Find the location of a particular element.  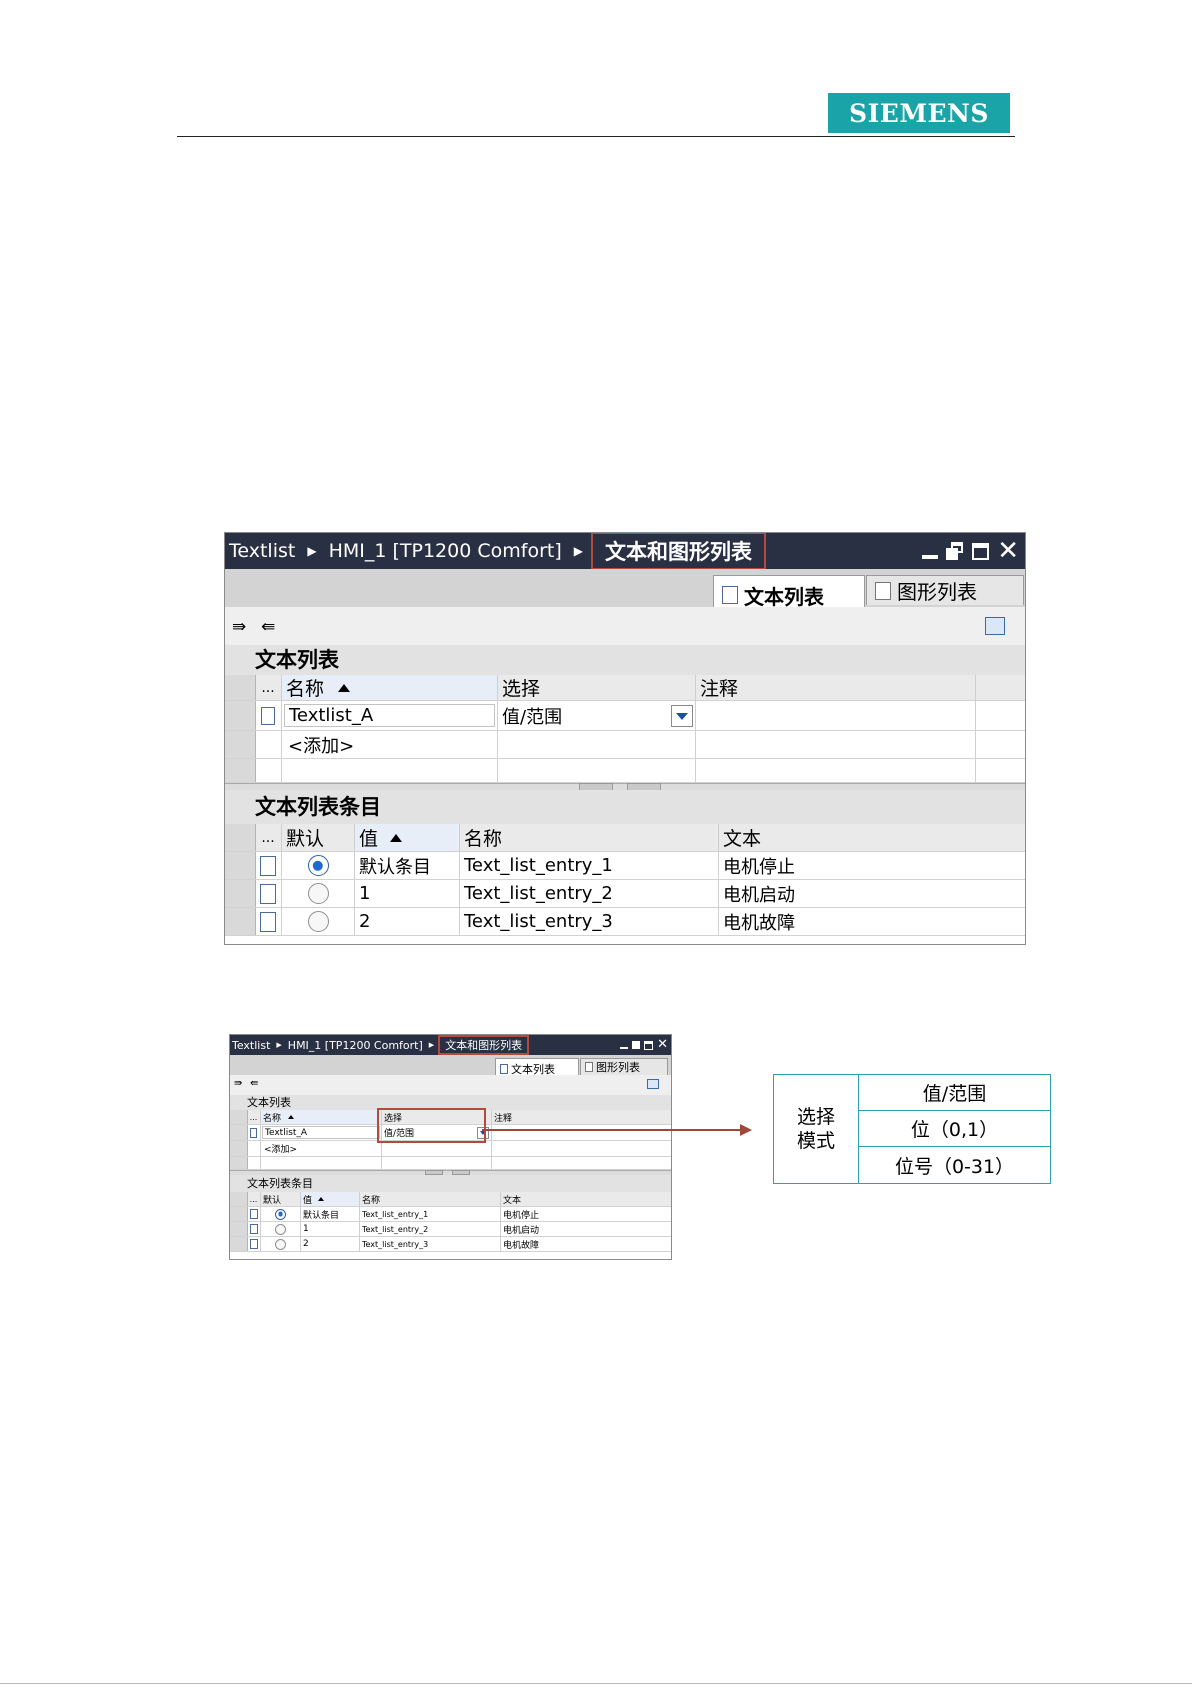

table-row: Textlist_A 值/范围 is located at coordinates (625, 716).